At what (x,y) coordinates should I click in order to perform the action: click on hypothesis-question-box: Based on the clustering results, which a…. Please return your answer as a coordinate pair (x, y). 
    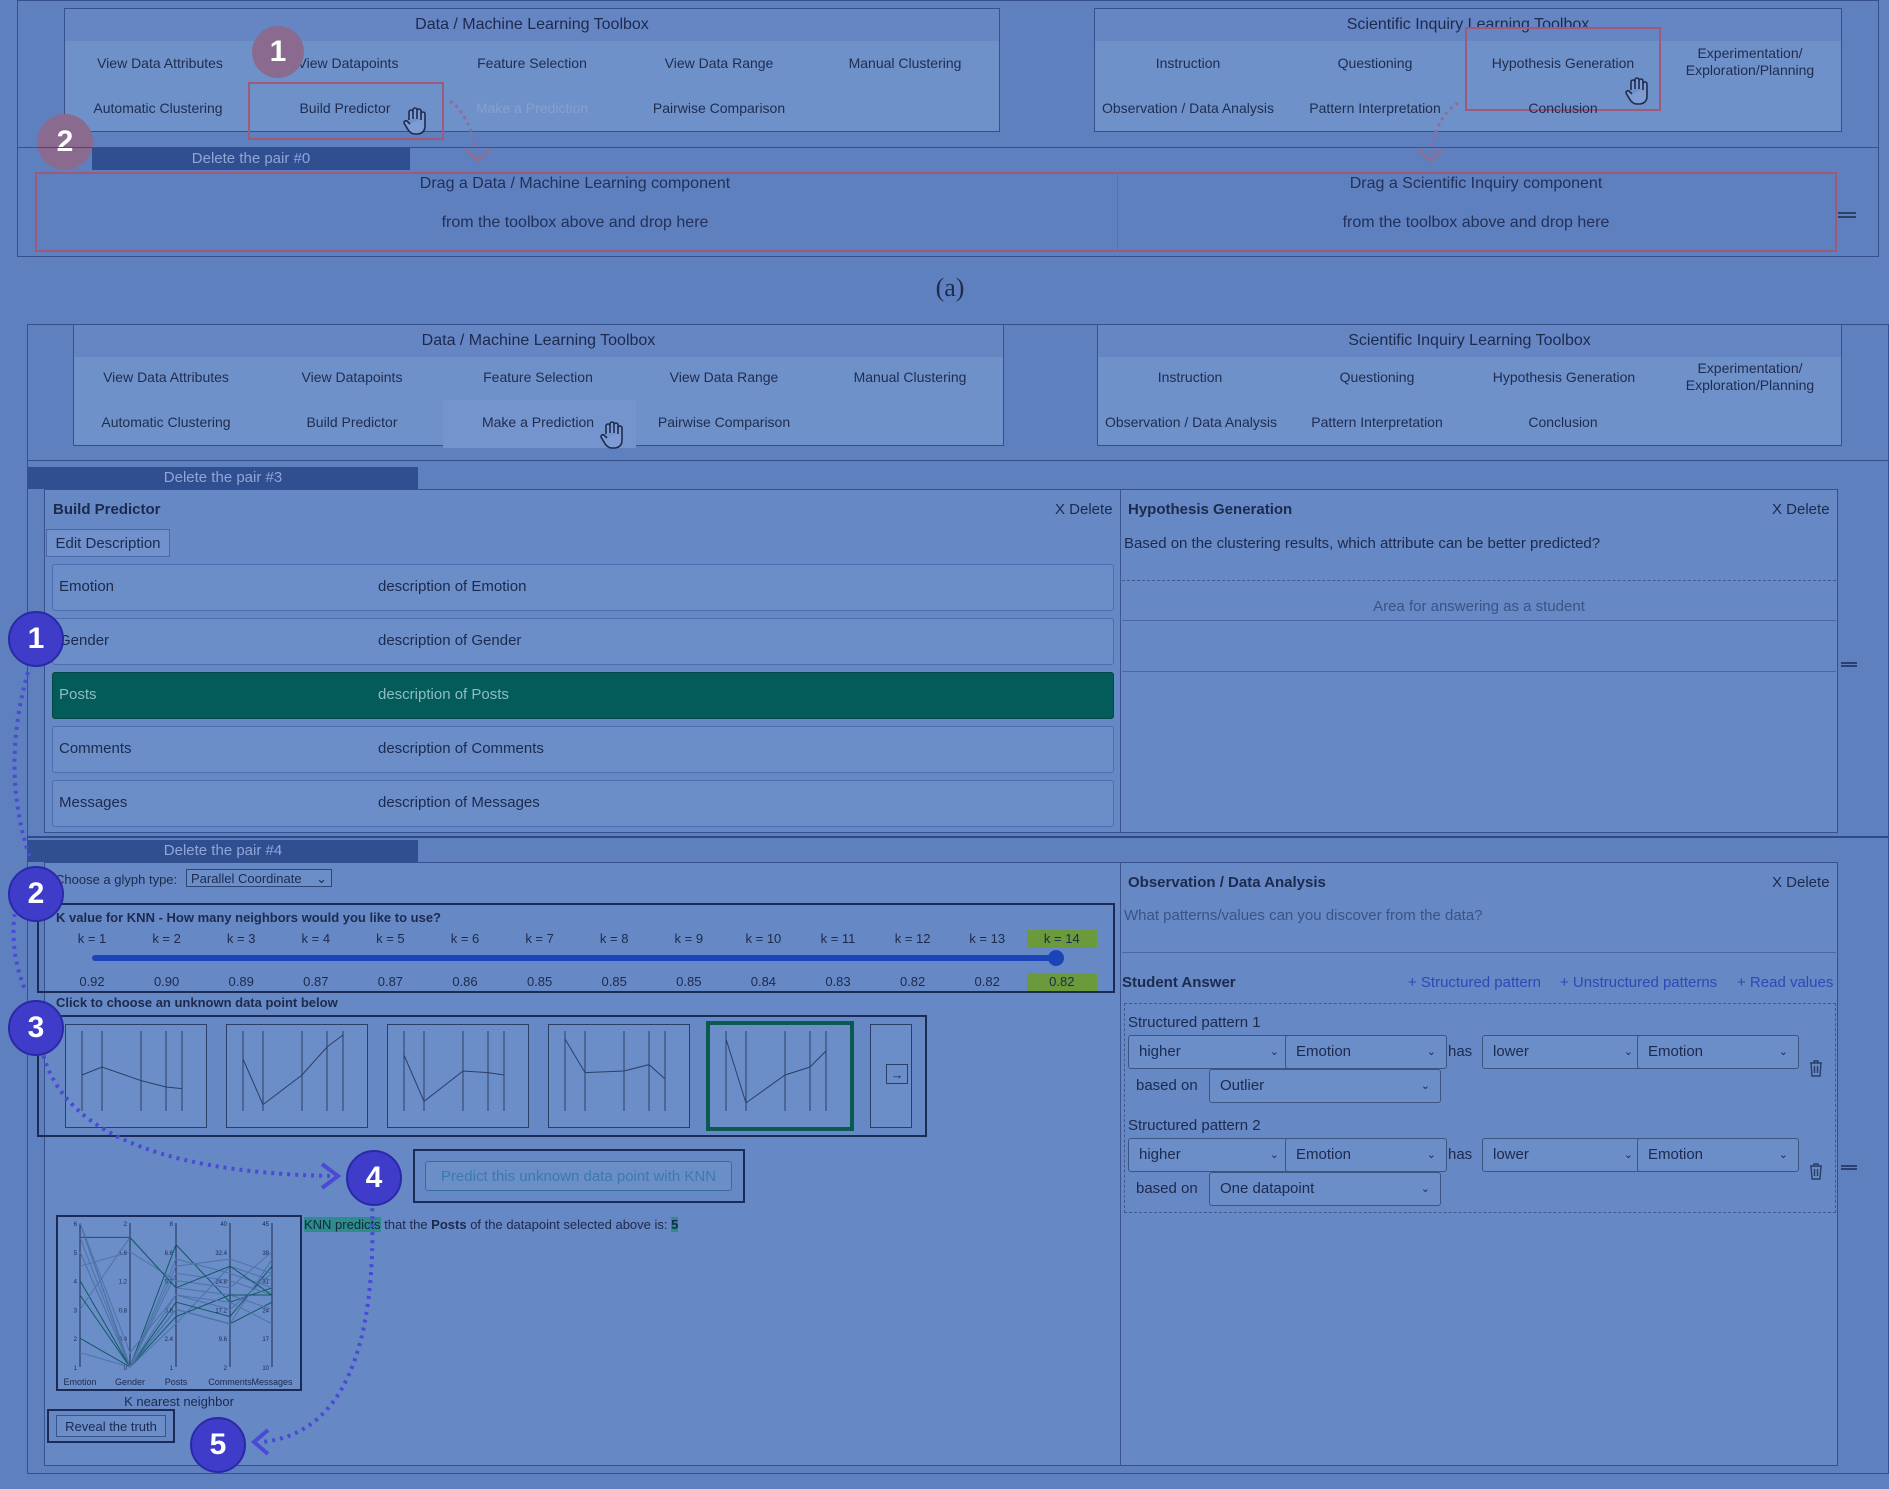
    Looking at the image, I should click on (1479, 555).